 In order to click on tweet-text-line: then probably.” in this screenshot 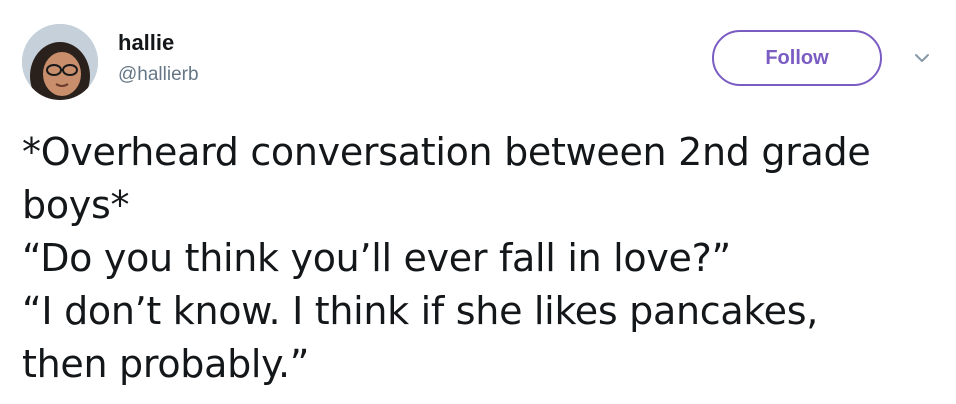, I will do `click(166, 364)`.